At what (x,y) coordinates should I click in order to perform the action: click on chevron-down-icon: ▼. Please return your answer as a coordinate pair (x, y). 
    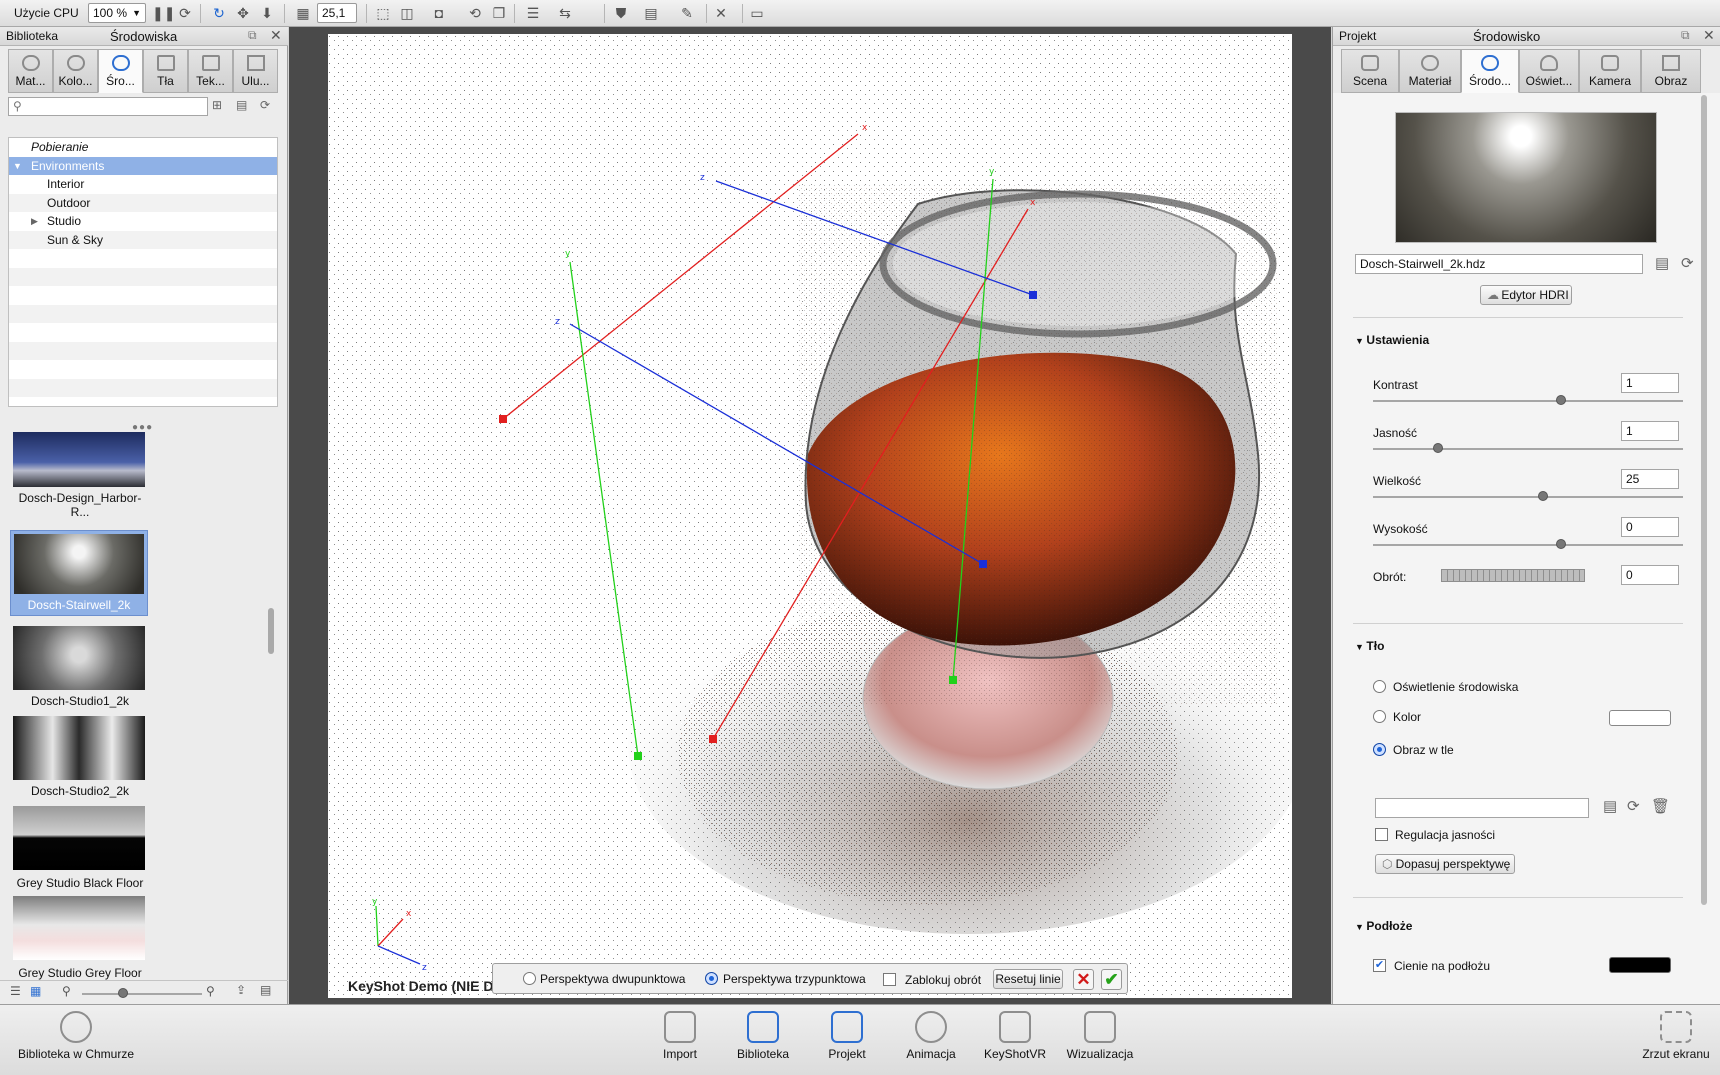
    Looking at the image, I should click on (17, 166).